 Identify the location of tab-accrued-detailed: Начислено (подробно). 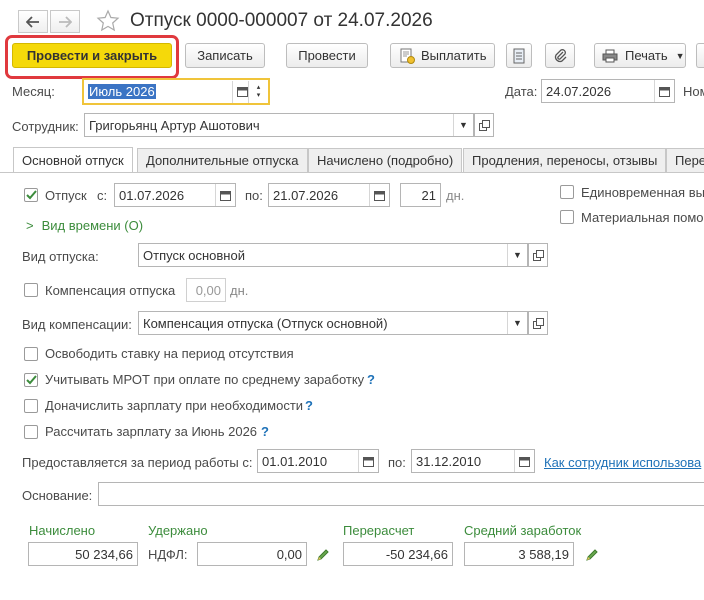
(385, 160).